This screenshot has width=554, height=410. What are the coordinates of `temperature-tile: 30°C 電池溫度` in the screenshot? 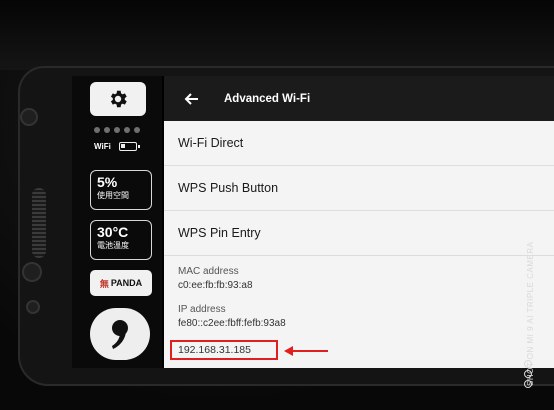 It's located at (121, 240).